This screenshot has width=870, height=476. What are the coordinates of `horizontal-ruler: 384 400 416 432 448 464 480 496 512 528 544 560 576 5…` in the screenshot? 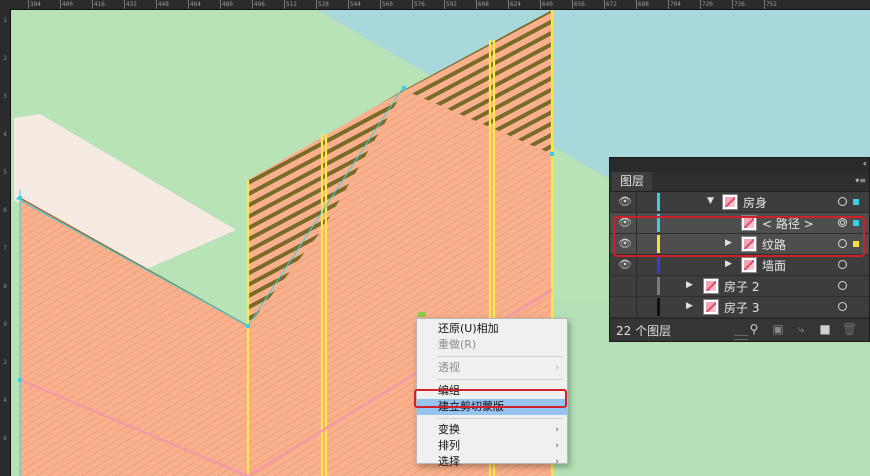 It's located at (435, 5).